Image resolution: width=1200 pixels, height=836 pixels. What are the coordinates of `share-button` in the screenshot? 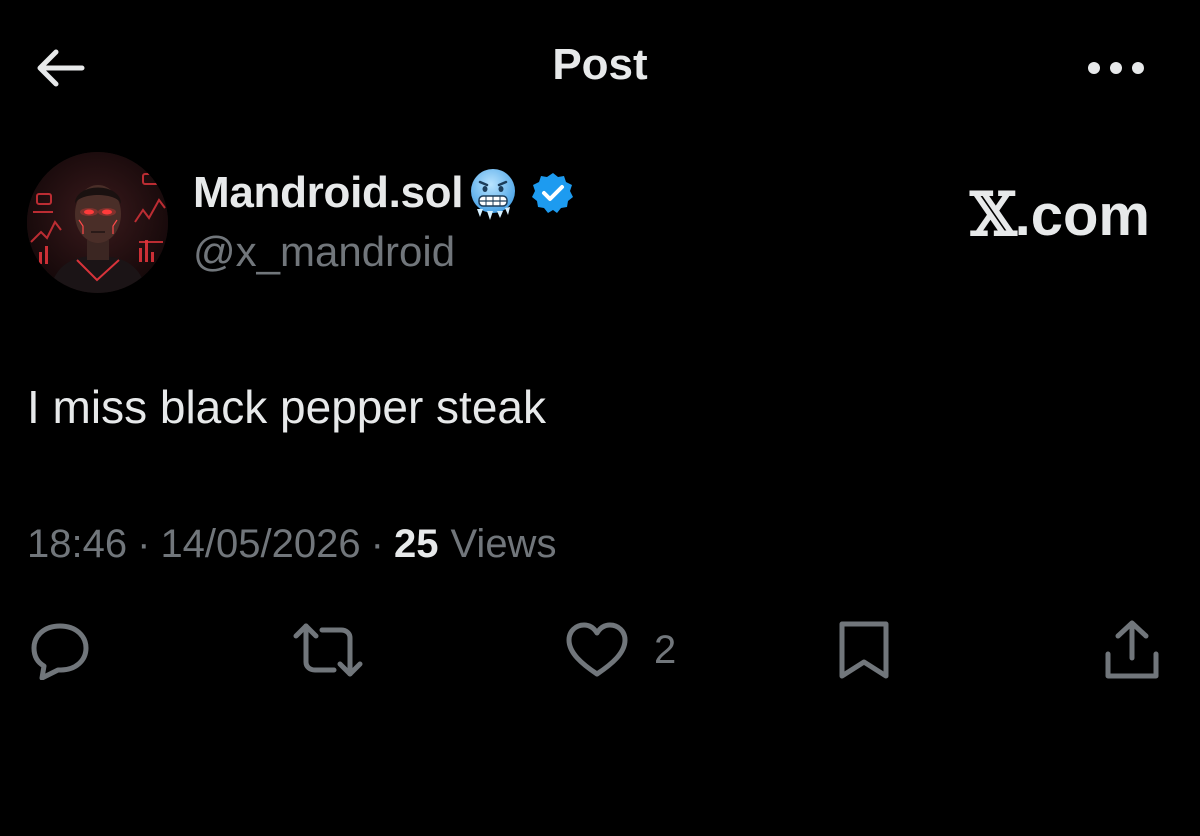 It's located at (1132, 650).